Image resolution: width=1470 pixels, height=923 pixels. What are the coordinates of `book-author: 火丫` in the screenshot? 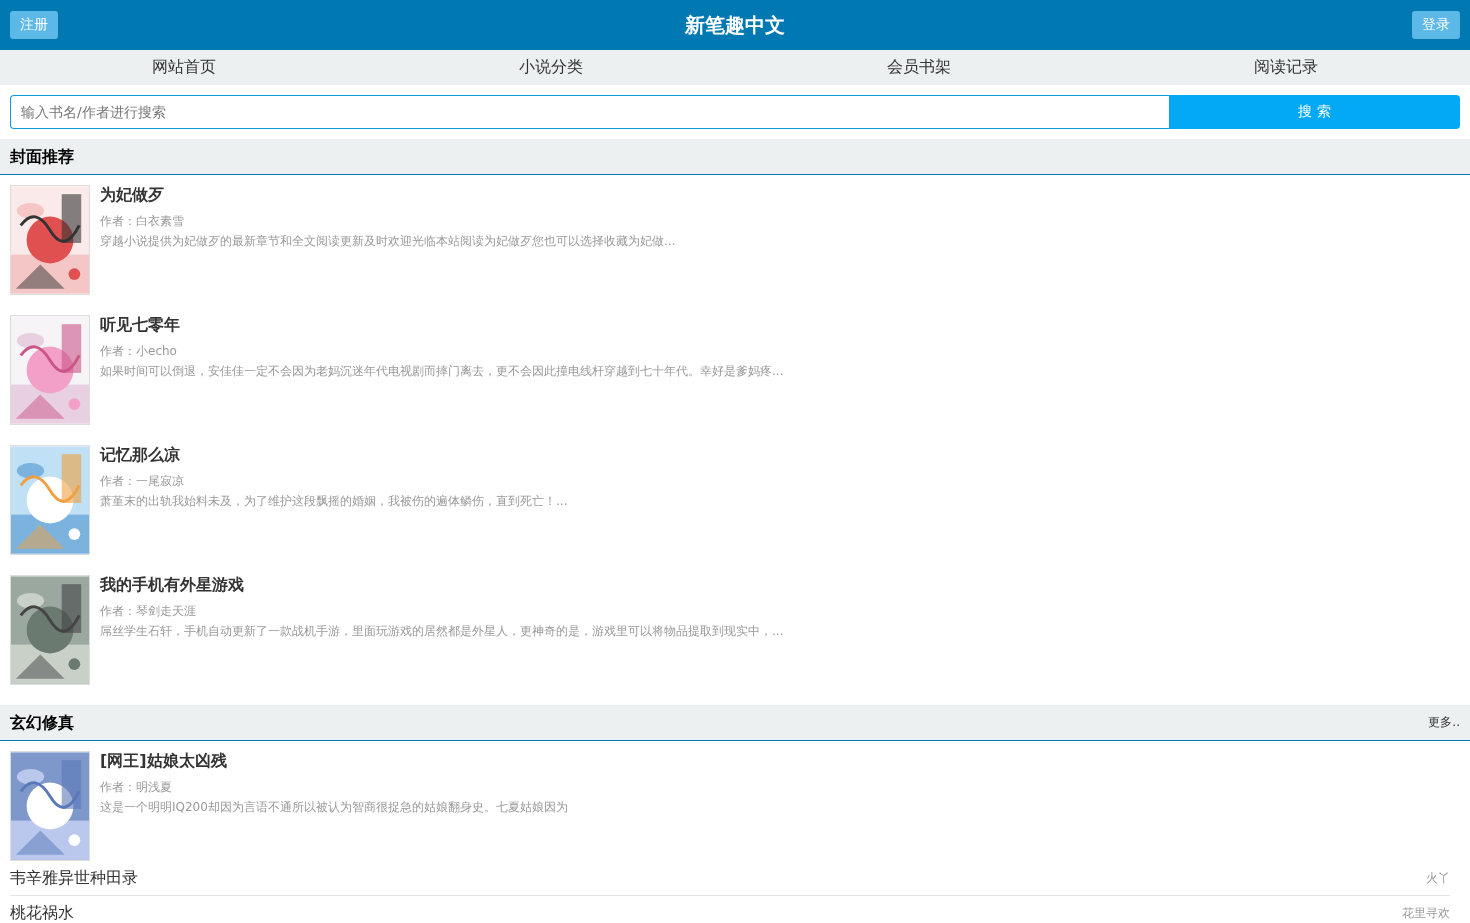 It's located at (1438, 878).